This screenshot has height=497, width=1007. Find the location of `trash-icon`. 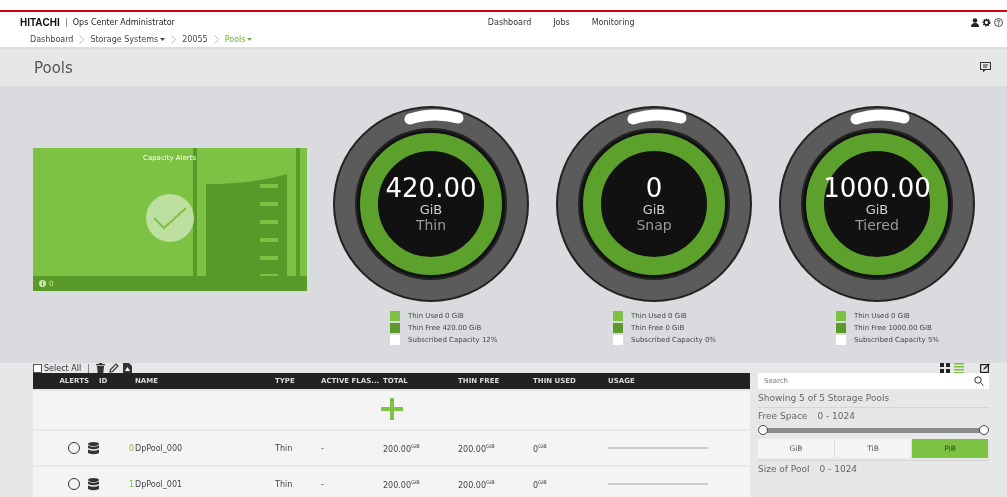

trash-icon is located at coordinates (101, 368).